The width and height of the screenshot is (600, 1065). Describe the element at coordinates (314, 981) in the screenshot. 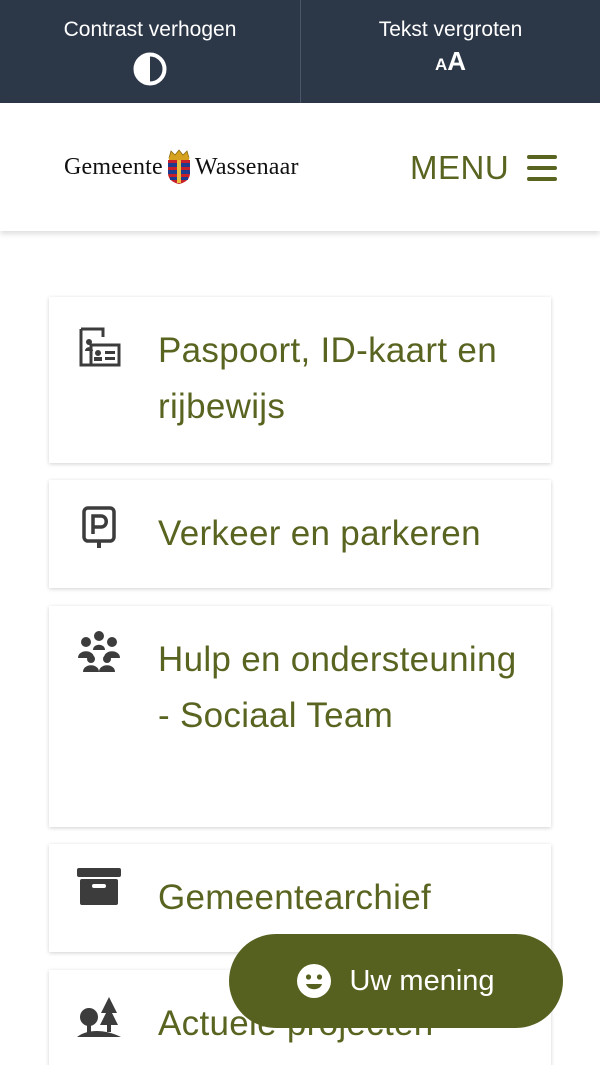

I see `smiley-icon` at that location.